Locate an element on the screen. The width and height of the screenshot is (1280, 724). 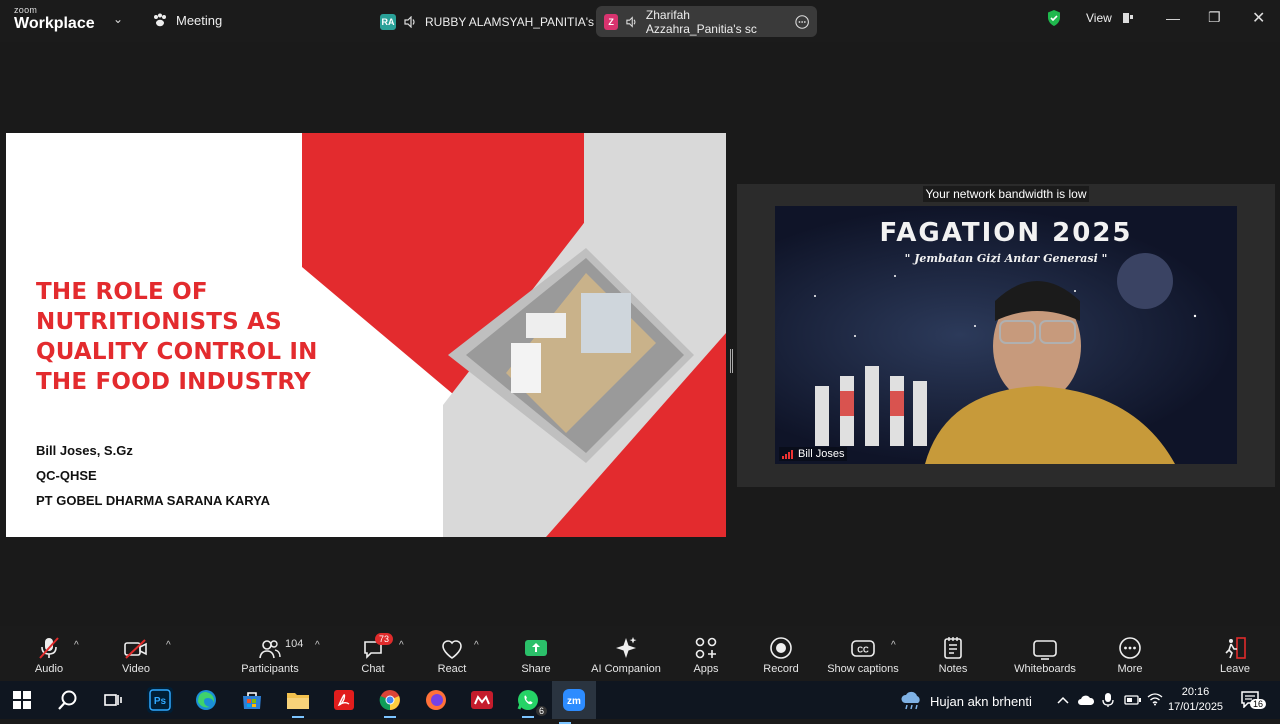
presenter-name: Bill Joses, S.Gz is located at coordinates (84, 450).